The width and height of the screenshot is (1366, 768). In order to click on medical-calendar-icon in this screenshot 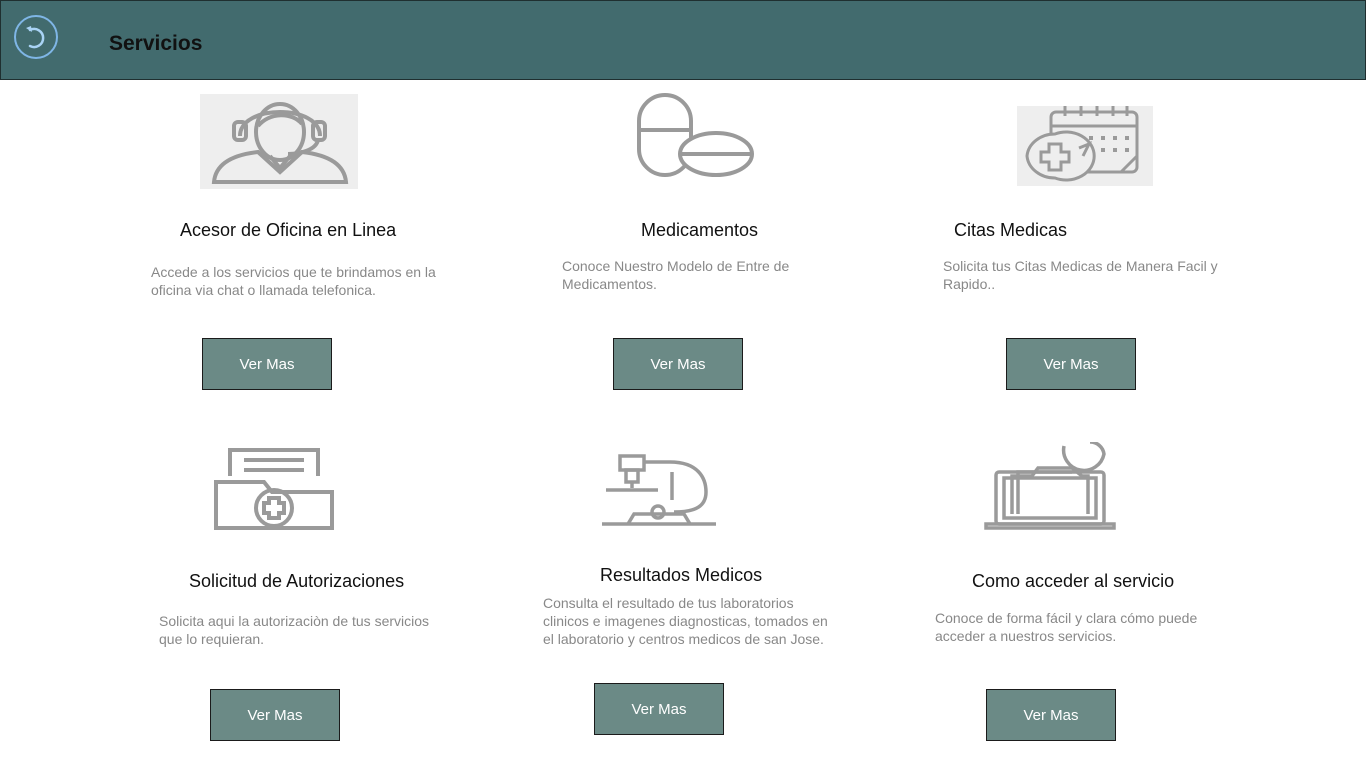, I will do `click(1085, 146)`.